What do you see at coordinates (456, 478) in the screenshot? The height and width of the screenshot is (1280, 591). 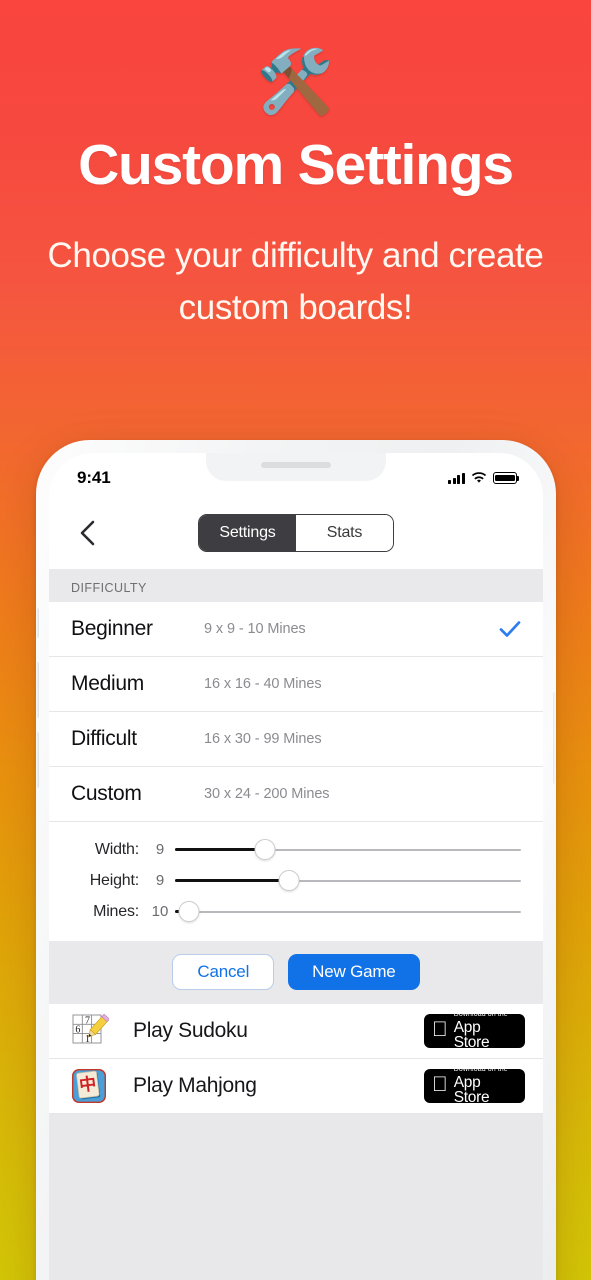 I see `signal-bars-icon` at bounding box center [456, 478].